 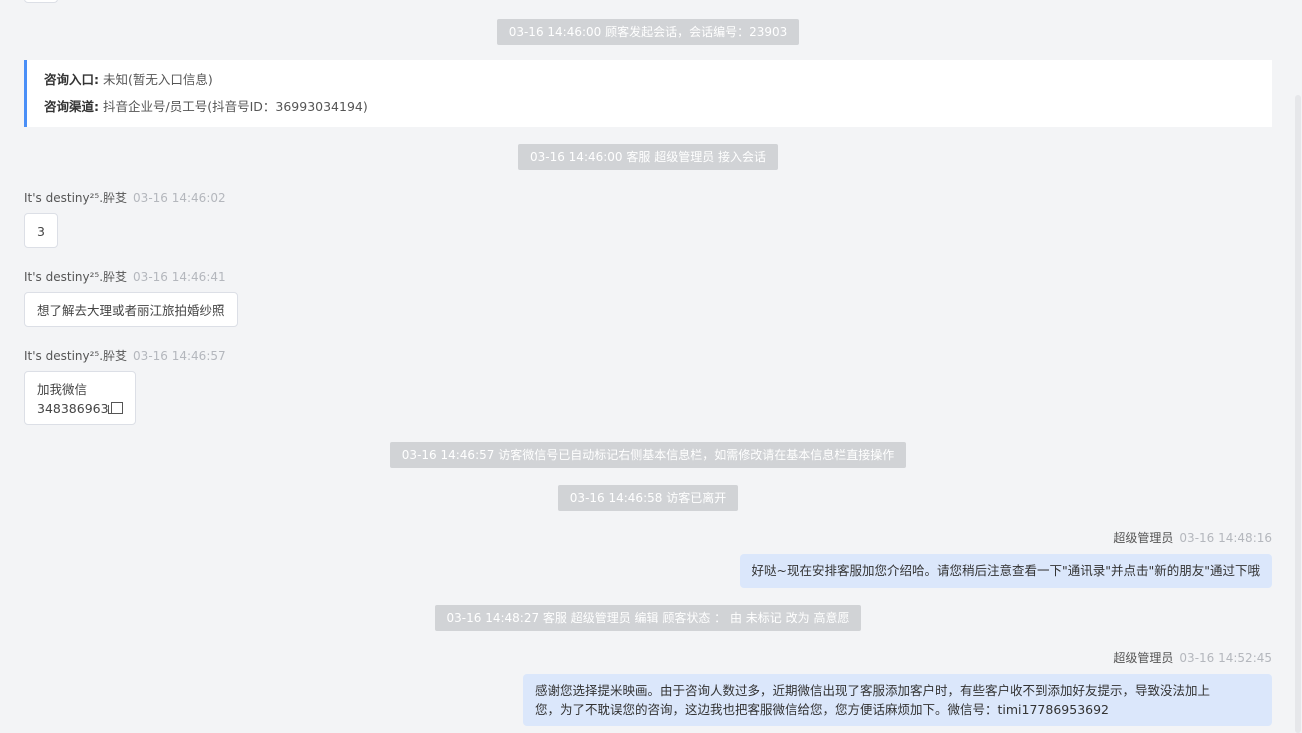 I want to click on system-message: 03-16 14:46:00 顾客发起会话，会话编号：23903, so click(x=648, y=32).